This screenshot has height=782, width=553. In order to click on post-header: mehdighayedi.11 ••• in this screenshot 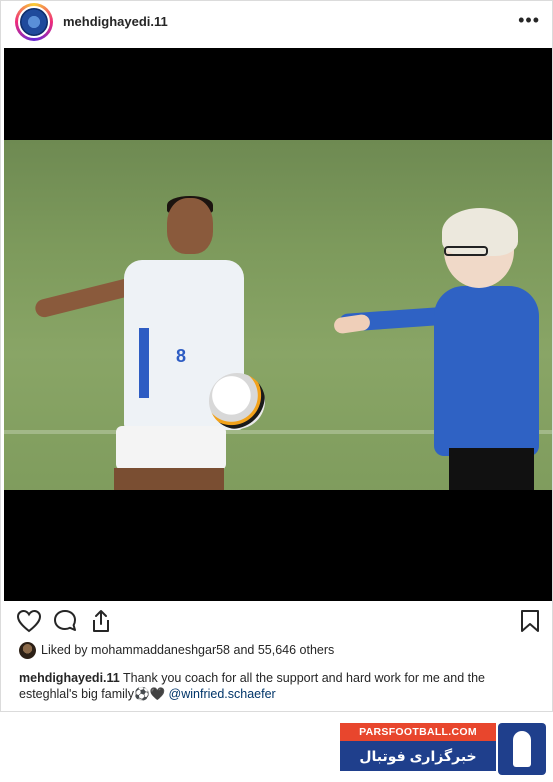, I will do `click(276, 22)`.